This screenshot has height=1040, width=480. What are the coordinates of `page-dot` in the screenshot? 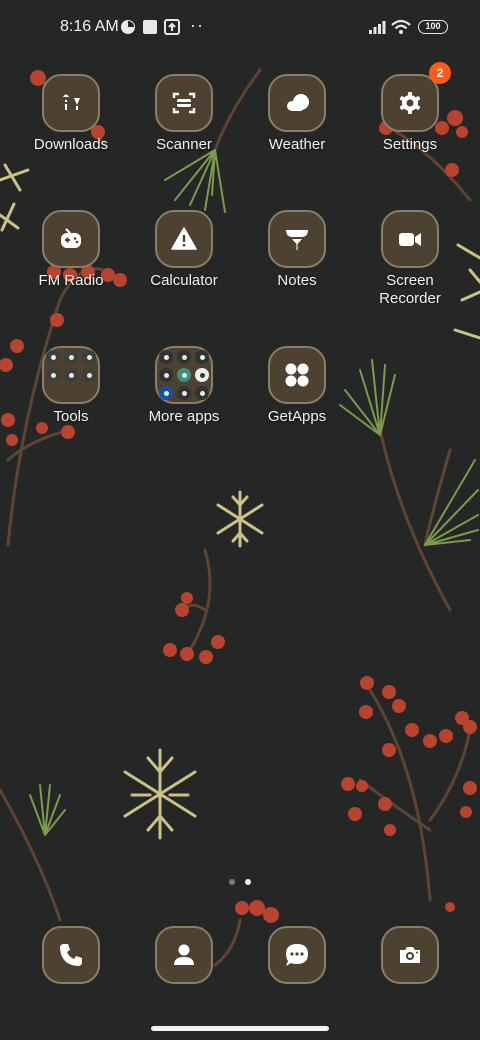 It's located at (232, 882).